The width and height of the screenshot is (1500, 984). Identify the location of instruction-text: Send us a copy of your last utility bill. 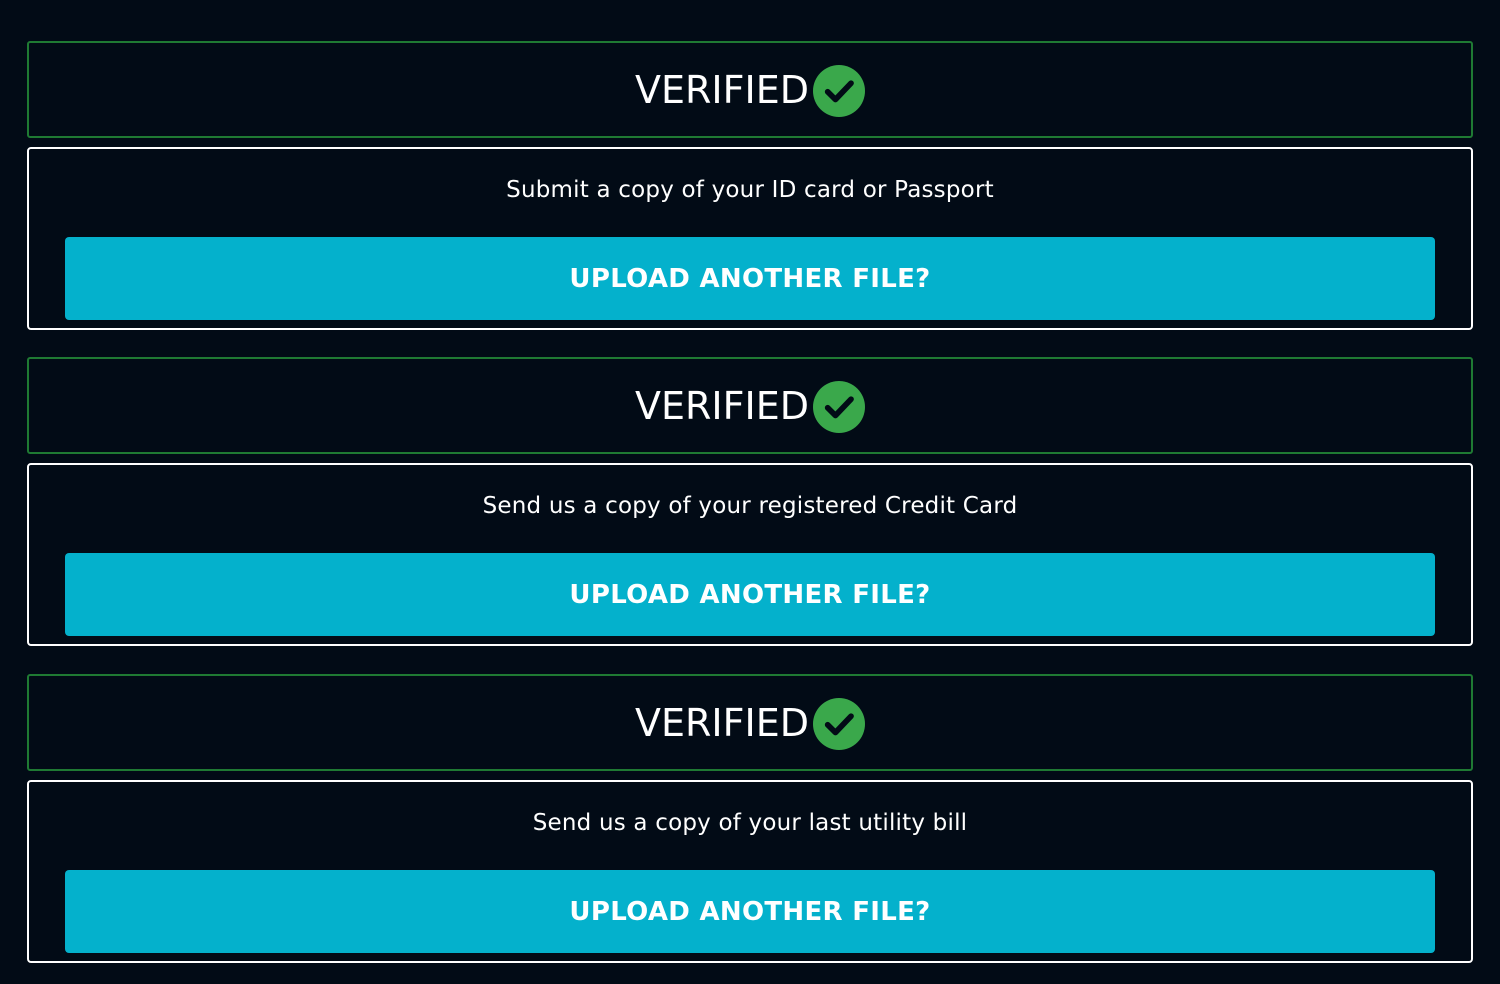
(750, 823).